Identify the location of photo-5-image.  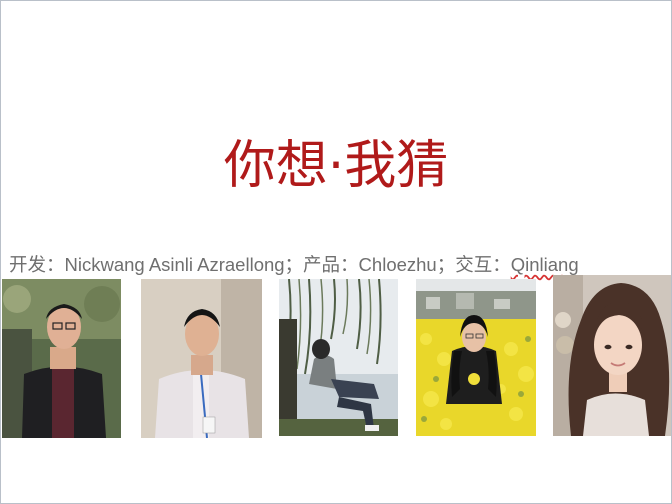
(612, 355).